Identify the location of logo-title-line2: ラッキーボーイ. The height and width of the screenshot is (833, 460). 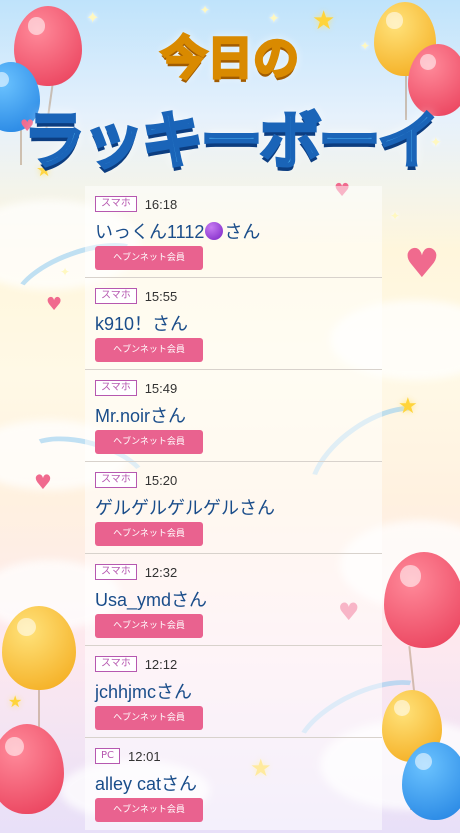
(231, 141).